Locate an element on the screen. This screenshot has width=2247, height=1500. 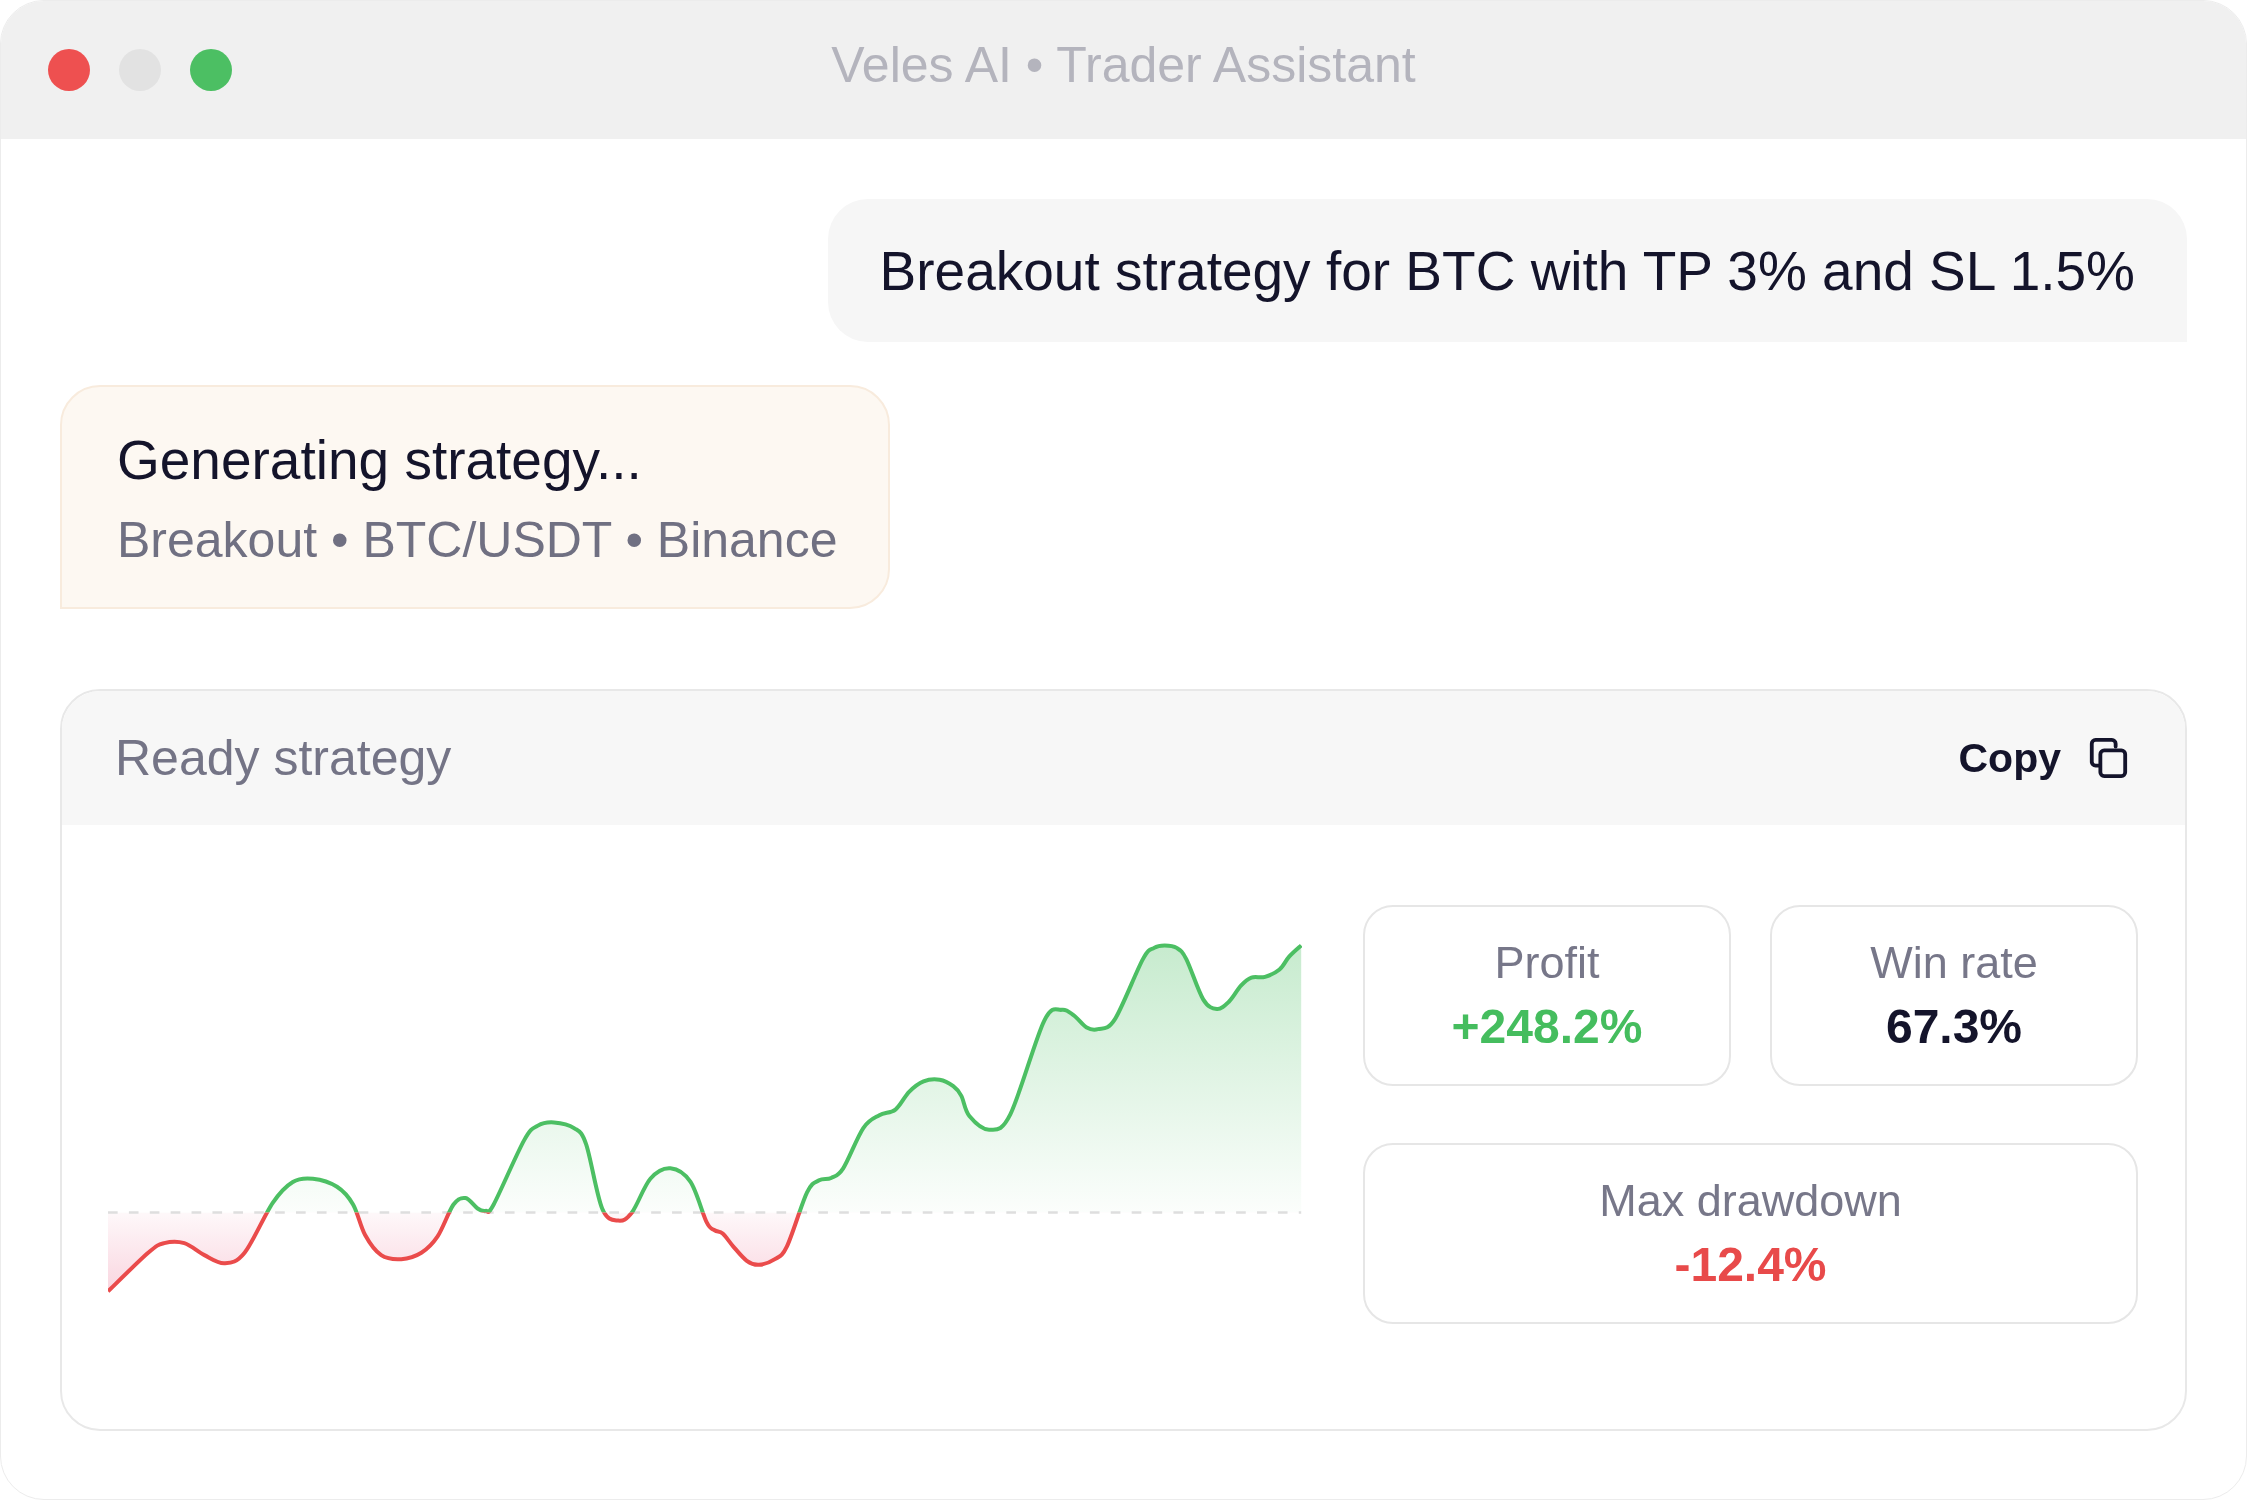
window-title: Veles AI • Trader Assistant is located at coordinates (1123, 65).